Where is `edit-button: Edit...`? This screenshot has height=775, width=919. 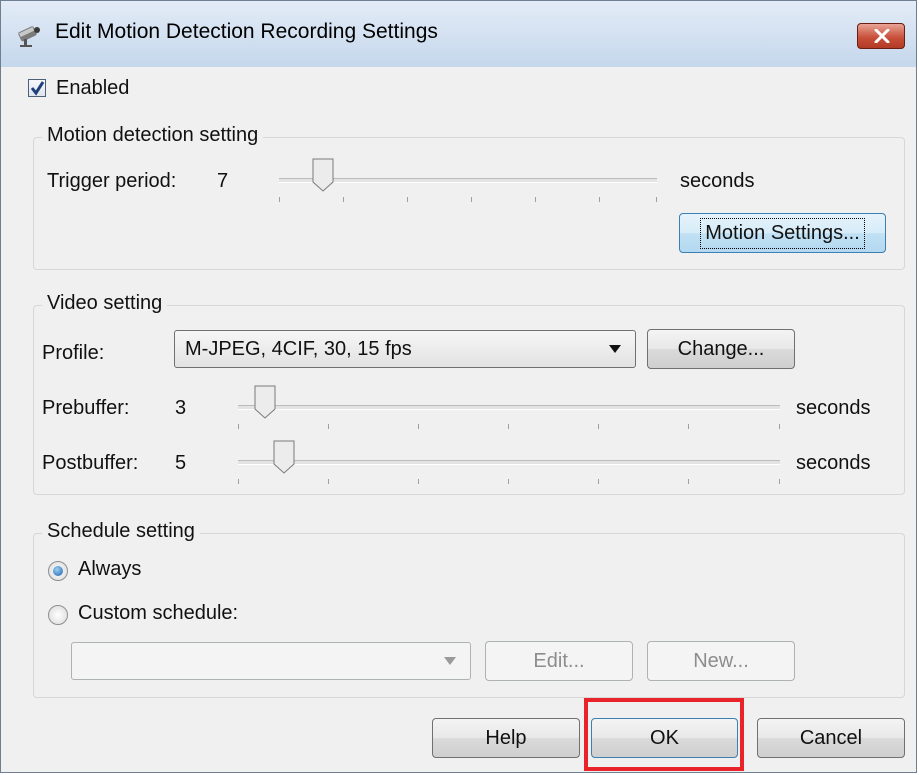 edit-button: Edit... is located at coordinates (559, 661).